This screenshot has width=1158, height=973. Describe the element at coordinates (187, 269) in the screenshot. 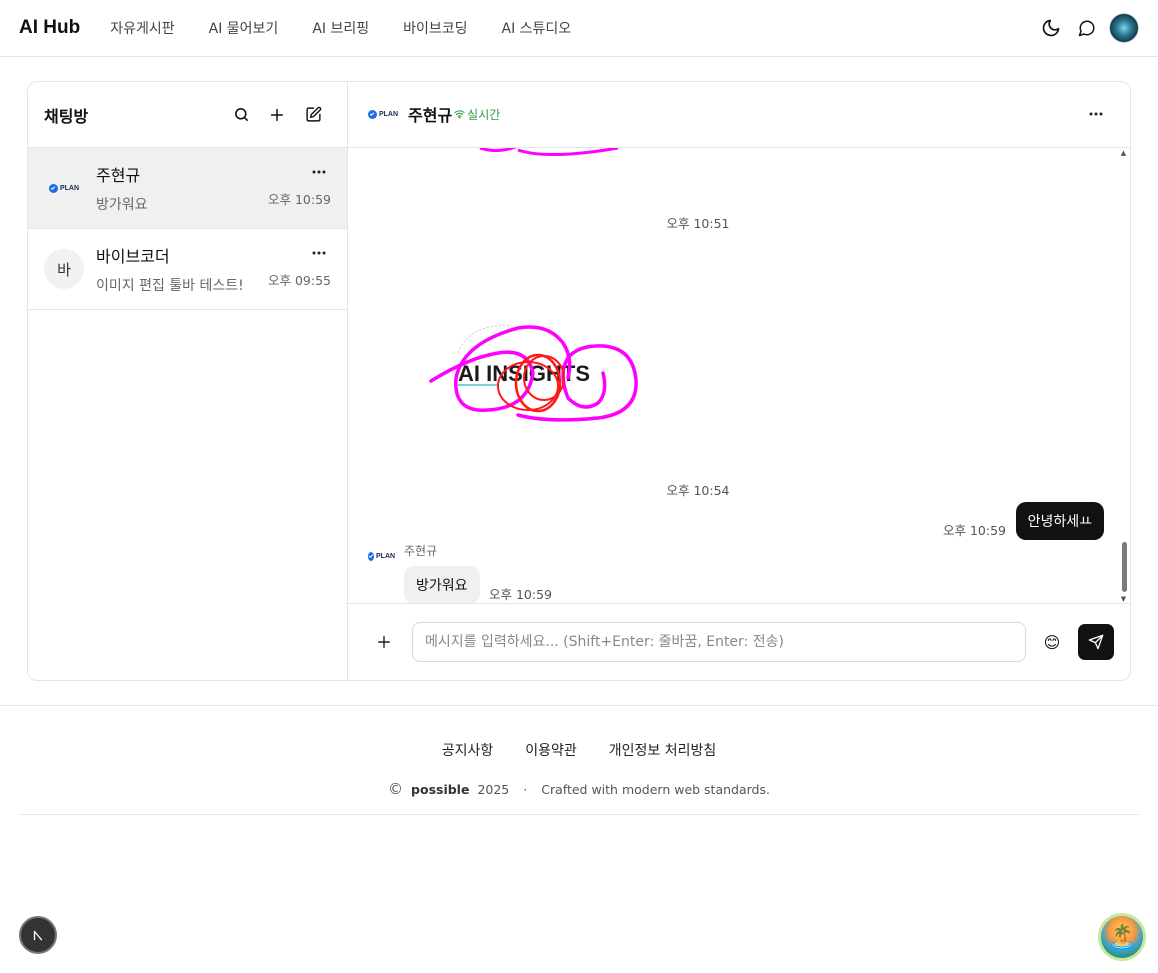

I see `room-item-vibecoder: 바 바이브코더 이미지 편집 툴바 테스트! 오후 09:55` at that location.